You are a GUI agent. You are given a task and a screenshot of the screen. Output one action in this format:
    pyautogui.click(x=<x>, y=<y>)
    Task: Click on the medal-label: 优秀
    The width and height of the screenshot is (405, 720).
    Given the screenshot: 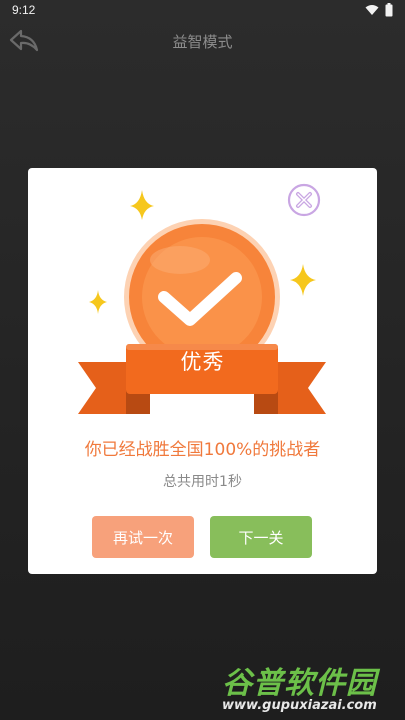 What is the action you would take?
    pyautogui.click(x=202, y=362)
    